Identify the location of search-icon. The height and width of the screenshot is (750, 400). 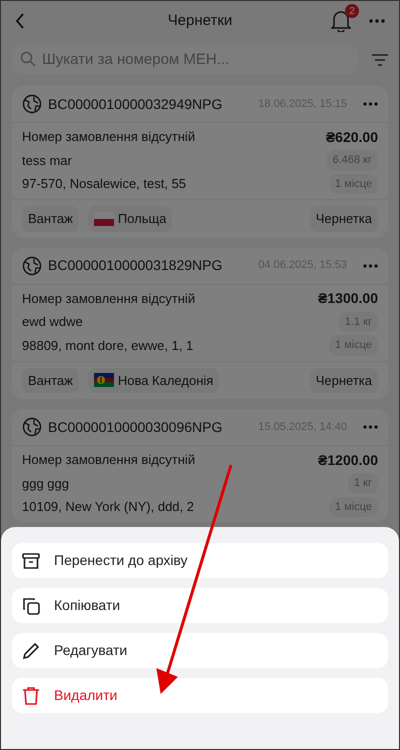
(28, 59).